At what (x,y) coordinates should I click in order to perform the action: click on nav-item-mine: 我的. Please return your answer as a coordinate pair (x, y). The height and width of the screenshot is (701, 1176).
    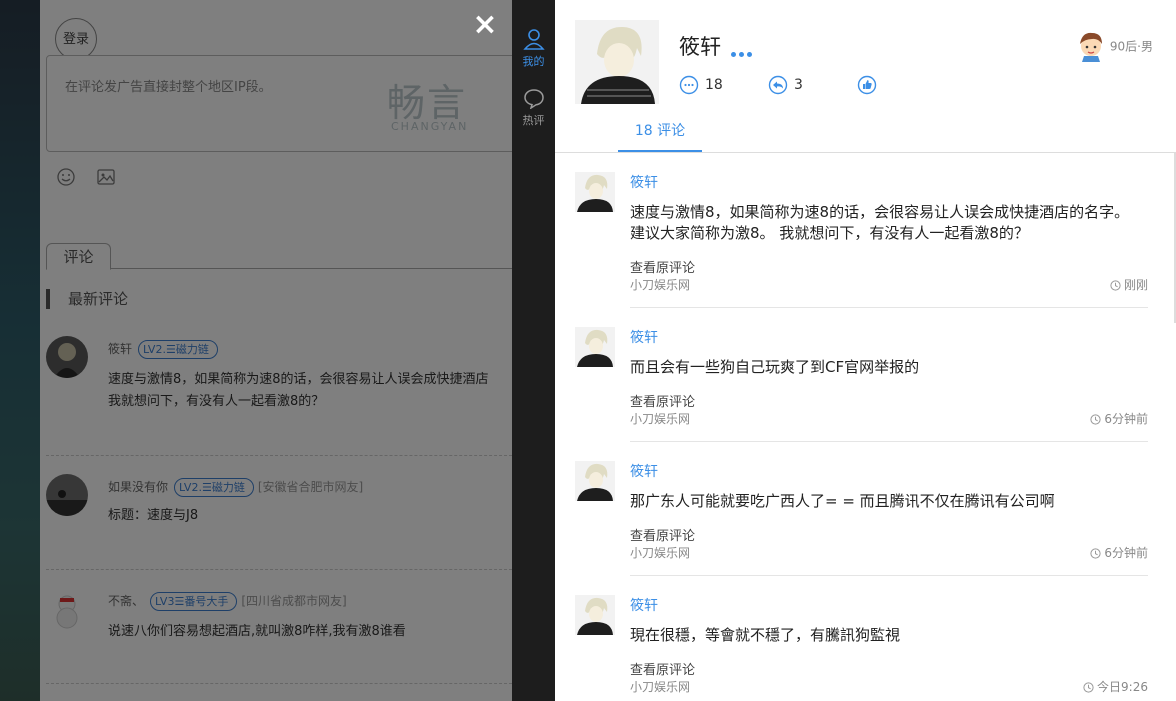
    Looking at the image, I should click on (533, 48).